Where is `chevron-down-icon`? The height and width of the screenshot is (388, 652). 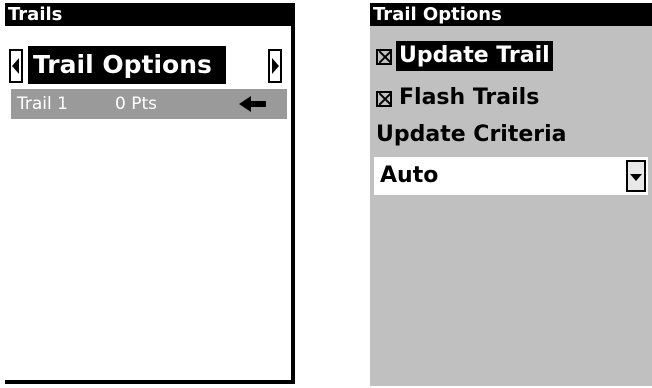 chevron-down-icon is located at coordinates (636, 177).